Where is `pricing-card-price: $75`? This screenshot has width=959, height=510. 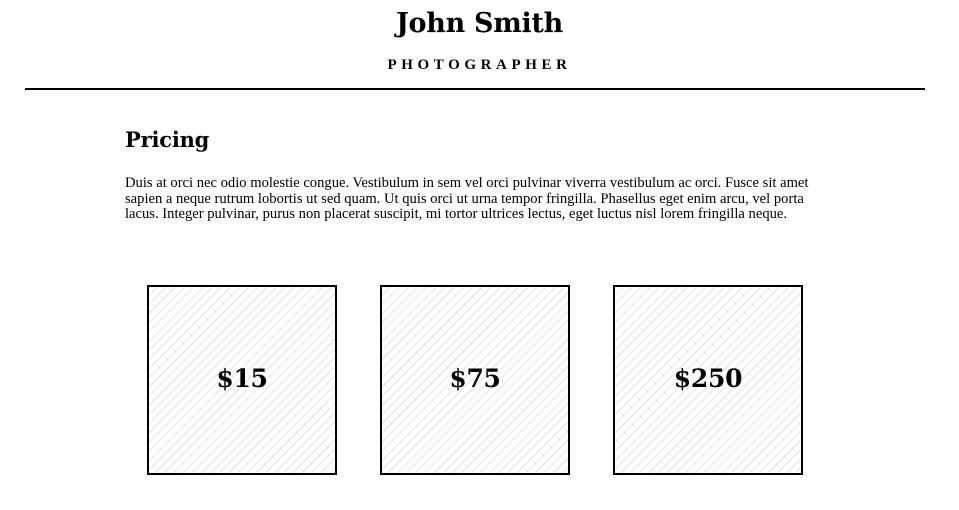
pricing-card-price: $75 is located at coordinates (475, 378).